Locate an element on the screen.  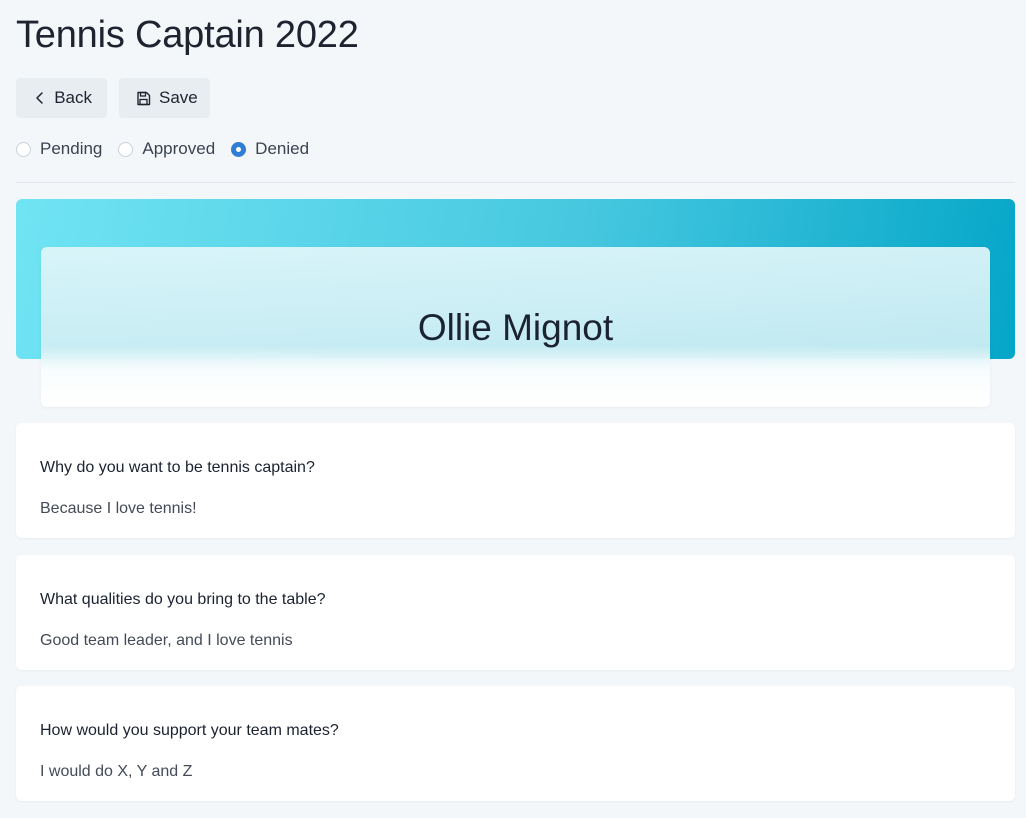
answer-text: I would do X, Y and Z is located at coordinates (116, 771).